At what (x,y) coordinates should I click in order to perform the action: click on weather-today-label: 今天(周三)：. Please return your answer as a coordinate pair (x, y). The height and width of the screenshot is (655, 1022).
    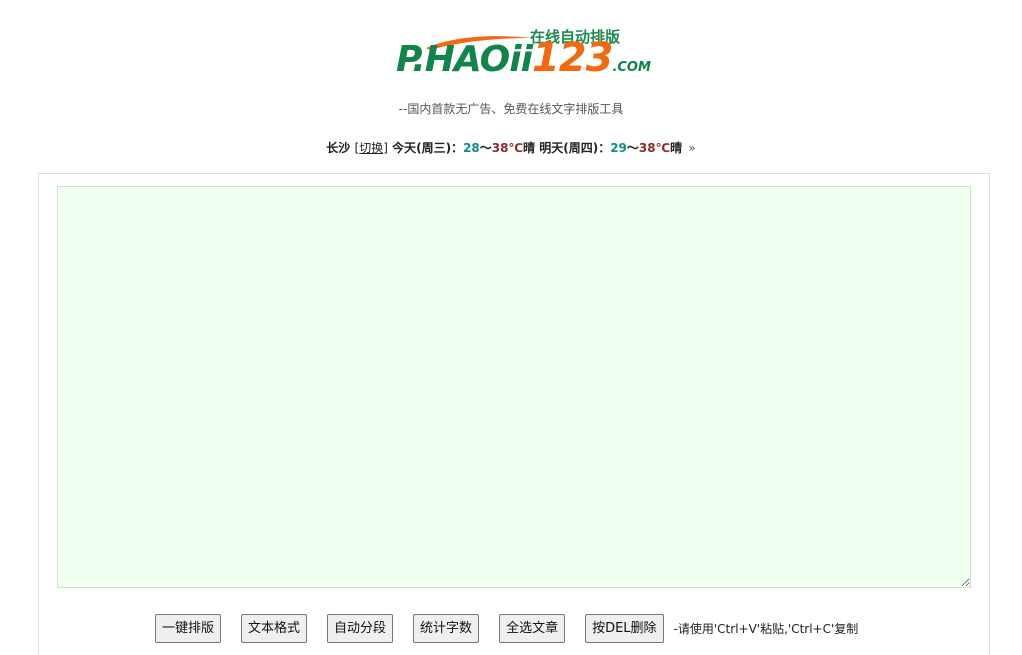
    Looking at the image, I should click on (428, 148).